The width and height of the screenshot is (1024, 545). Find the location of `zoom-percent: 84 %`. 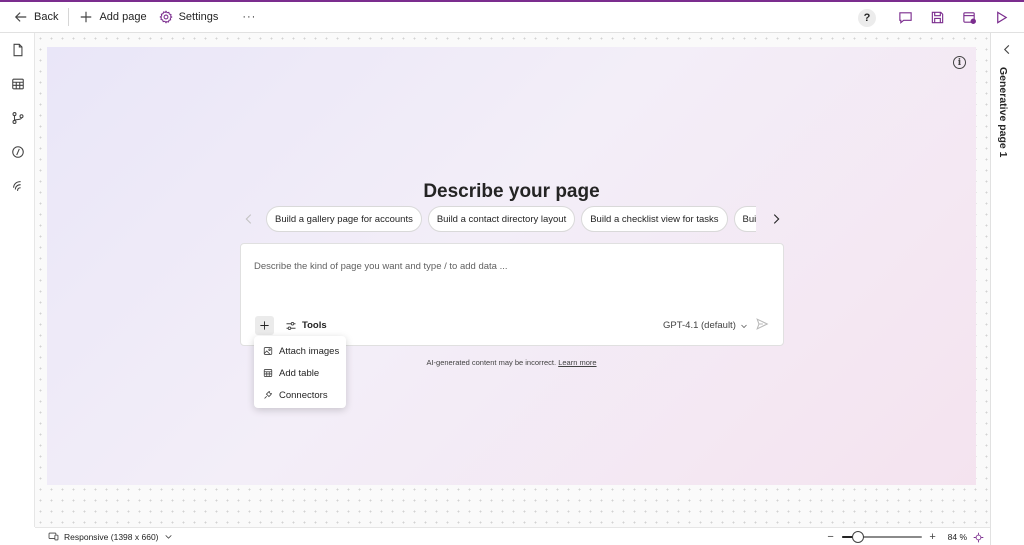

zoom-percent: 84 % is located at coordinates (957, 537).